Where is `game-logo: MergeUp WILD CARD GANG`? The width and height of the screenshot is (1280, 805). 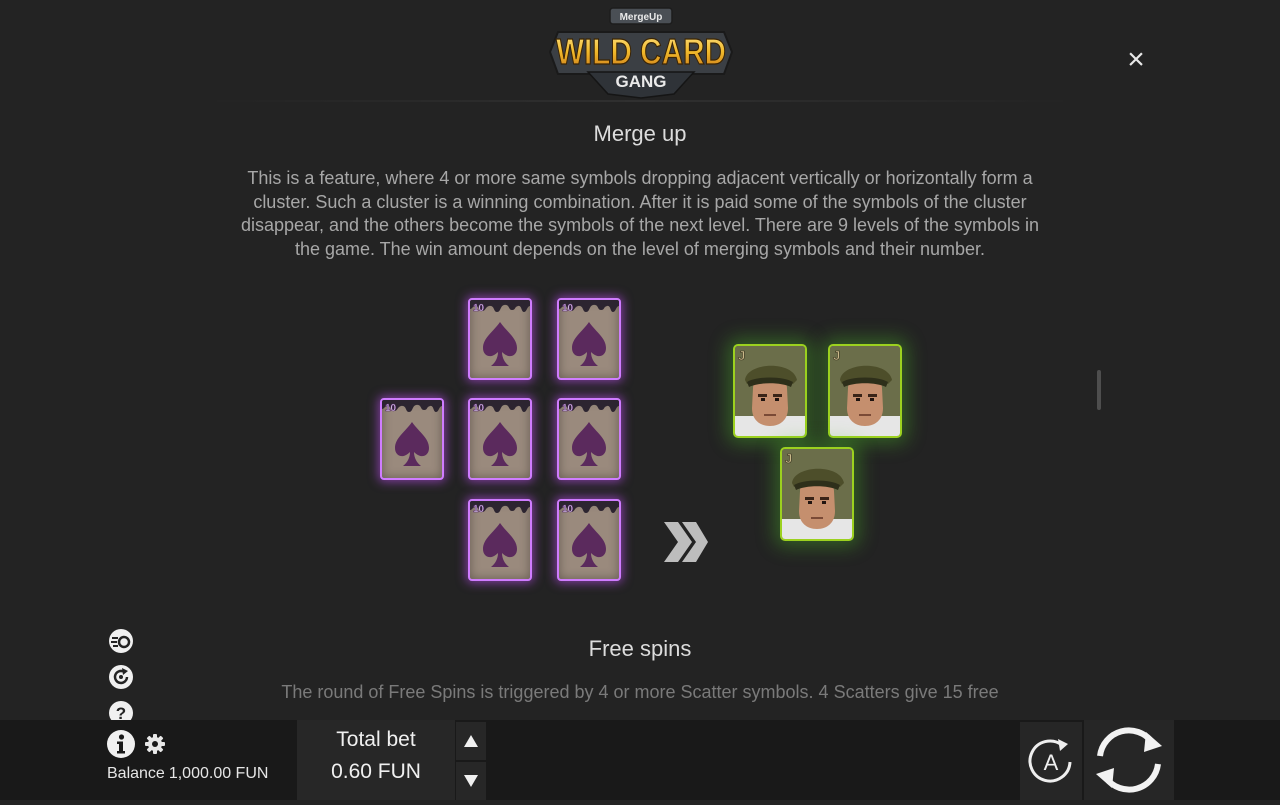
game-logo: MergeUp WILD CARD GANG is located at coordinates (641, 53).